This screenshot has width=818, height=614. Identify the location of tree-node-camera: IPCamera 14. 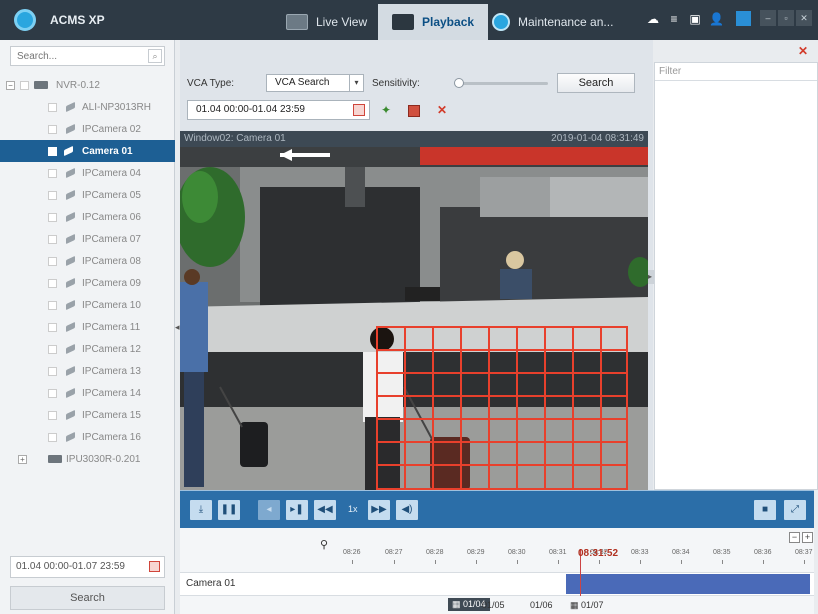
(87, 393).